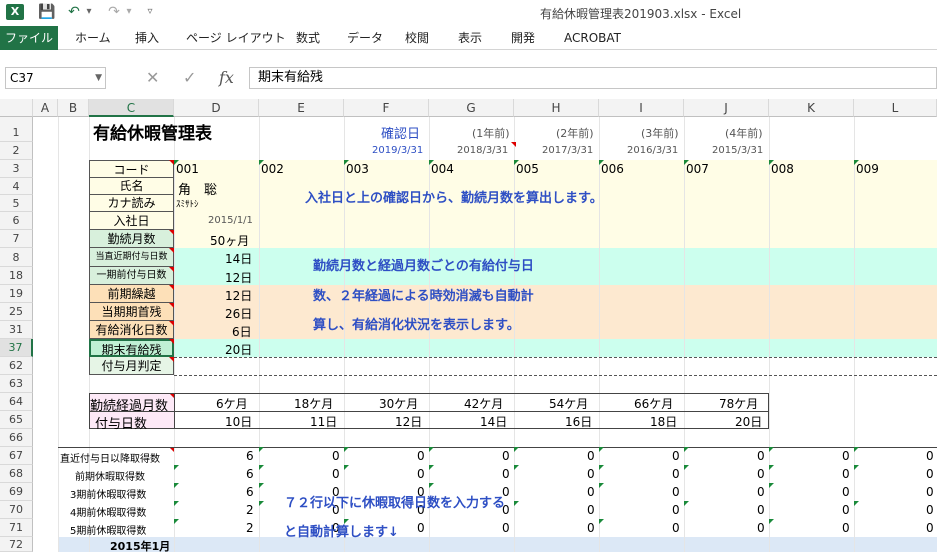  Describe the element at coordinates (16, 366) in the screenshot. I see `row-header-62: 62` at that location.